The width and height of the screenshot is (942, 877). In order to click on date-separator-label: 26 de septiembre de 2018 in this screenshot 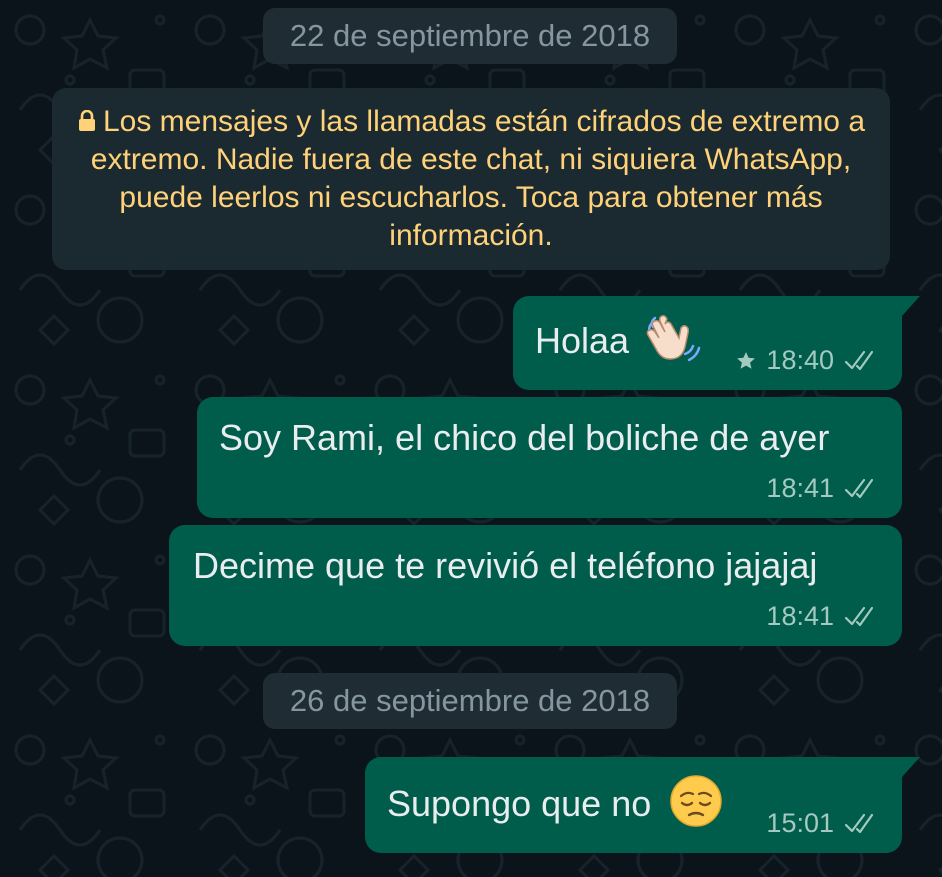, I will do `click(470, 700)`.